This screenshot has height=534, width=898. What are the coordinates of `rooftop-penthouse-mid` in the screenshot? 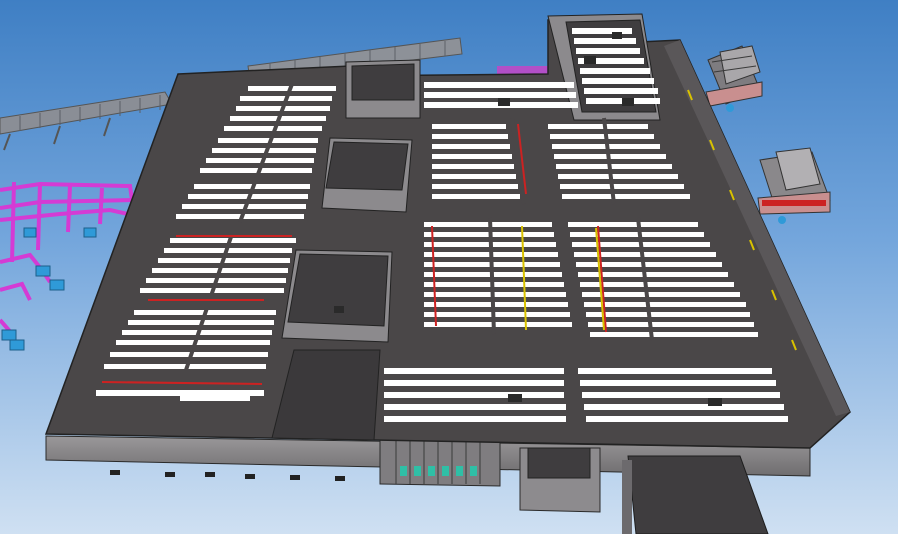 It's located at (367, 175).